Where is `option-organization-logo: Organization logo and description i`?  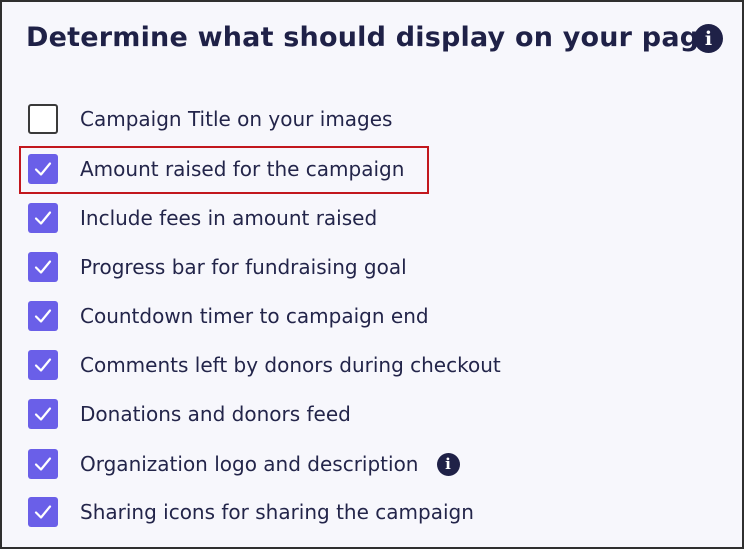
option-organization-logo: Organization logo and description i is located at coordinates (244, 464).